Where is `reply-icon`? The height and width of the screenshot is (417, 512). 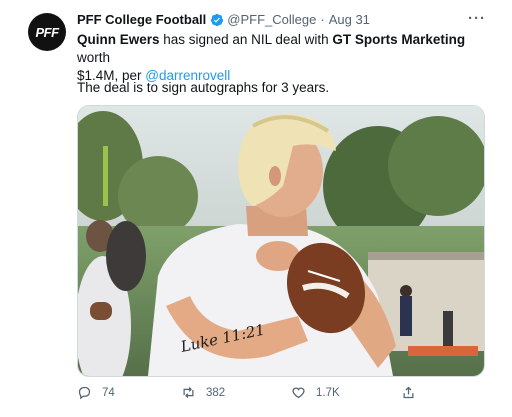 reply-icon is located at coordinates (84, 393).